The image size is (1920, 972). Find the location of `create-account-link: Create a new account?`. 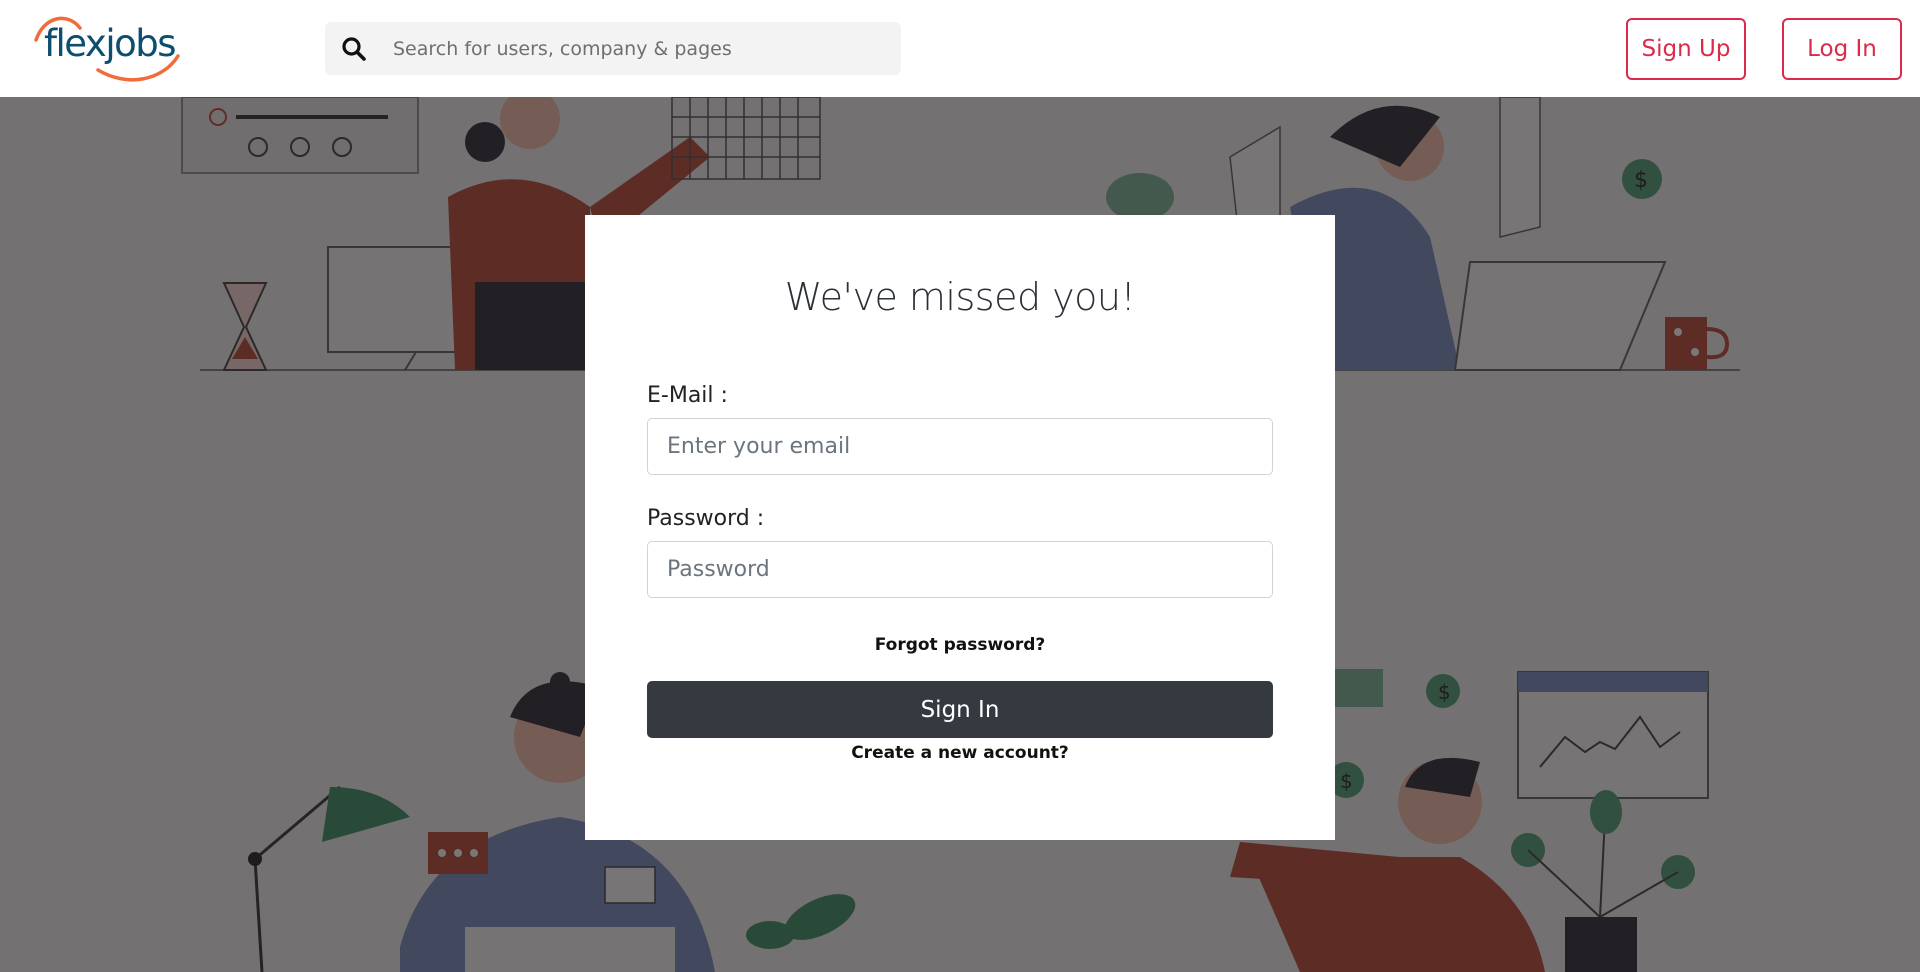

create-account-link: Create a new account? is located at coordinates (960, 753).